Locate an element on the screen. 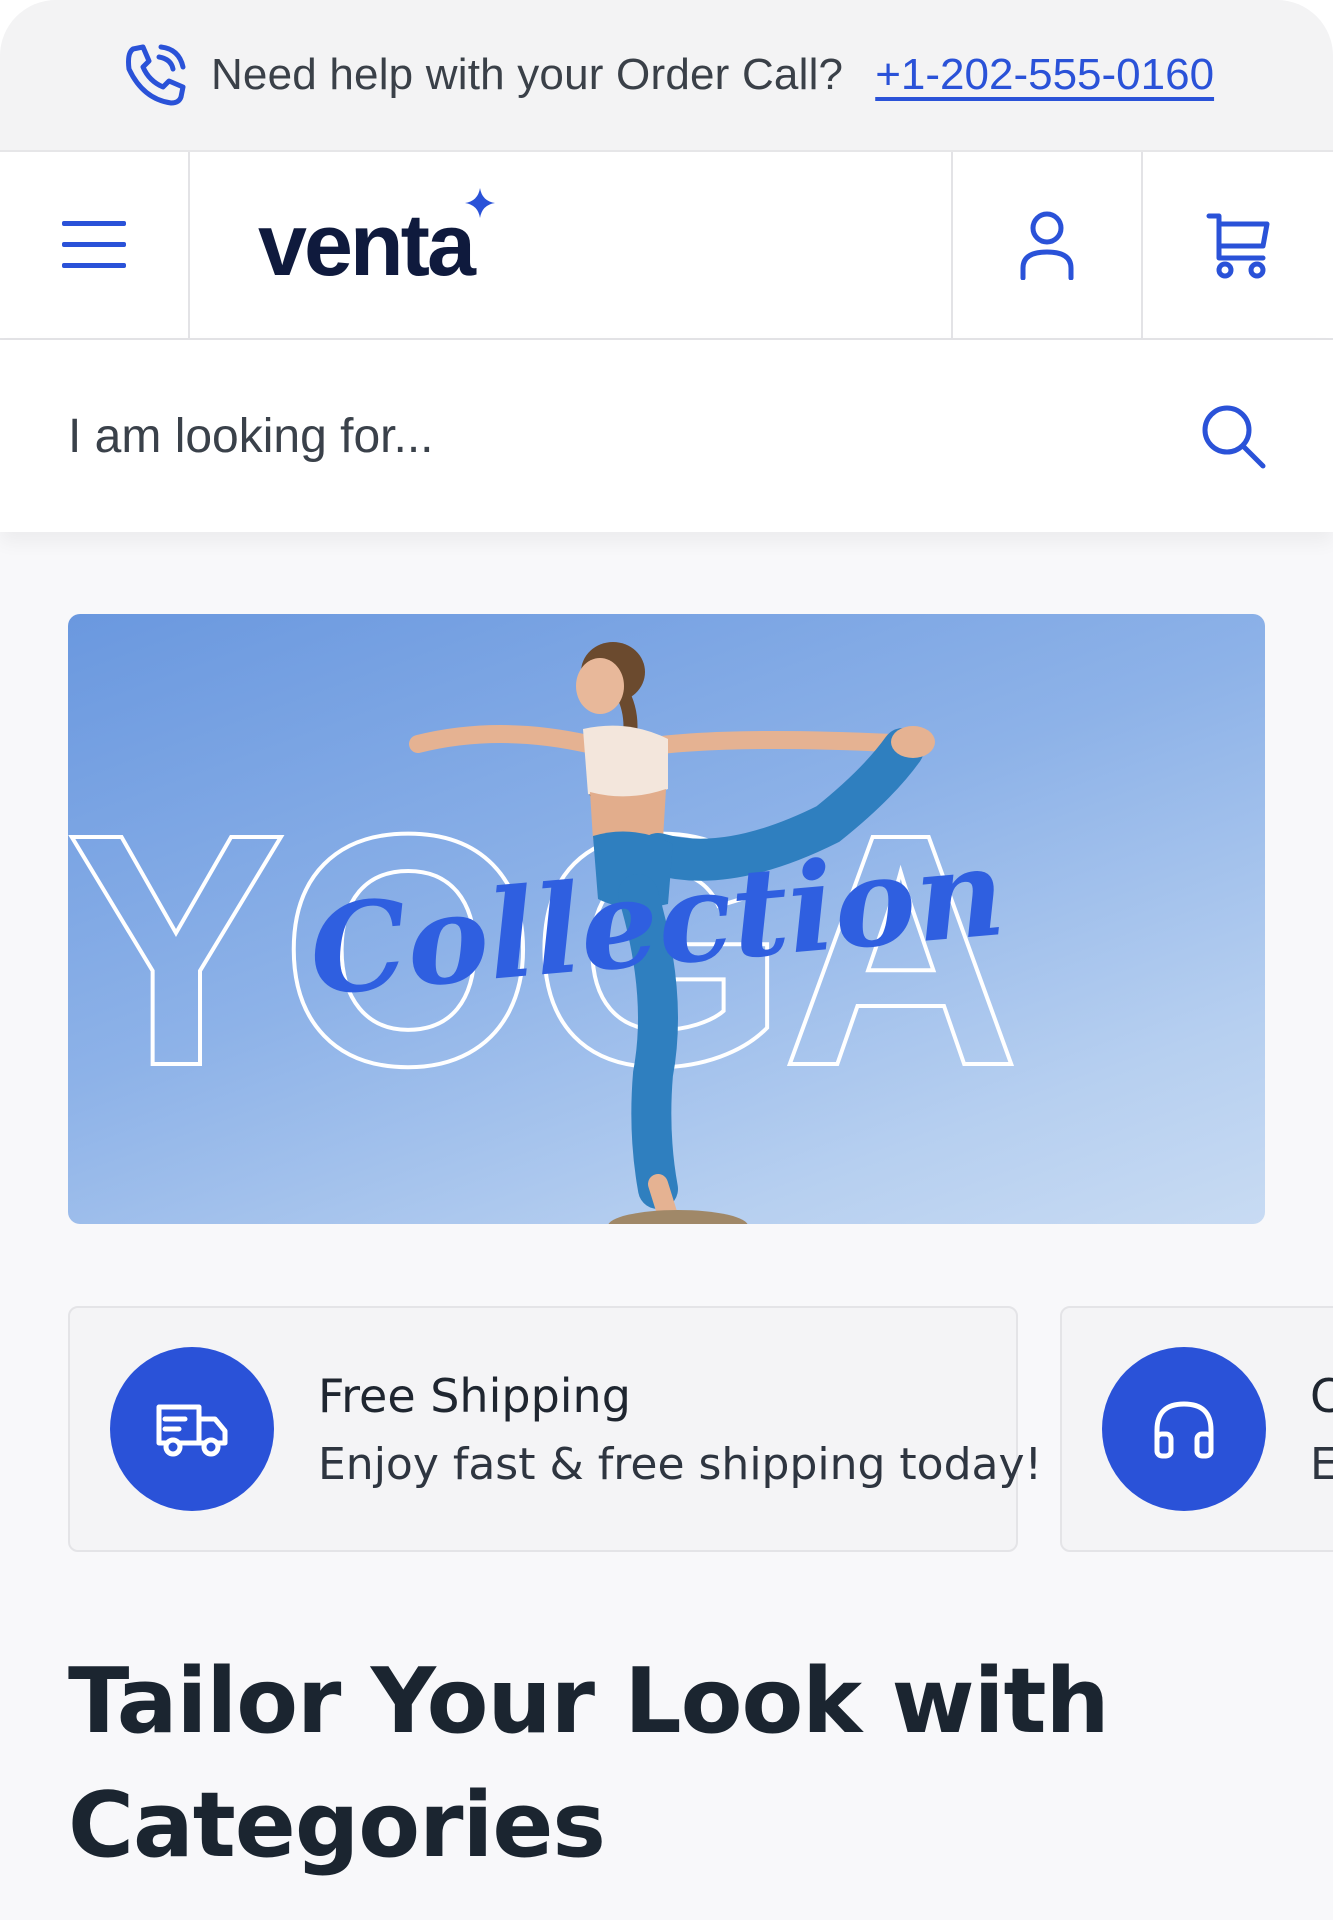 Image resolution: width=1333 pixels, height=1920 pixels. sparkle-icon is located at coordinates (479, 203).